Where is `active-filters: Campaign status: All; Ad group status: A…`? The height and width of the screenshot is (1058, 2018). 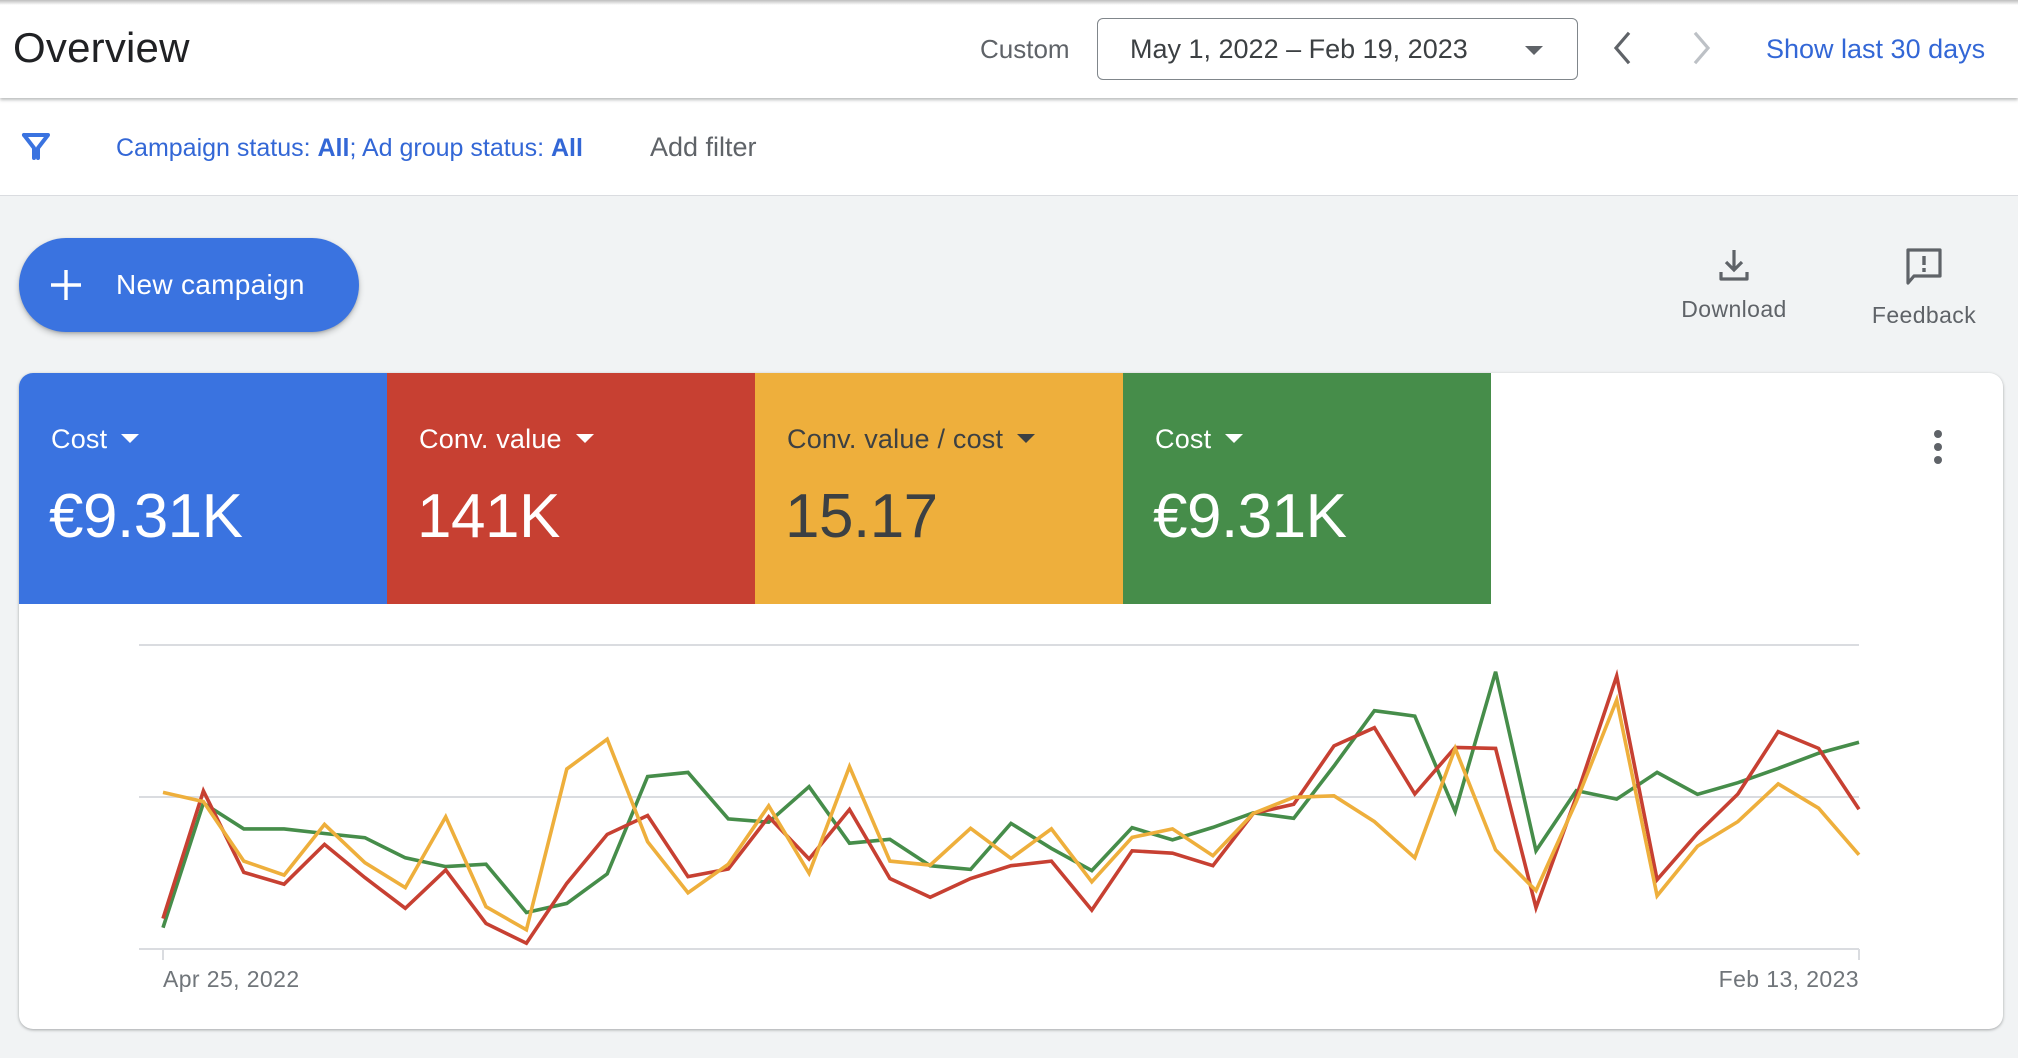 active-filters: Campaign status: All; Ad group status: A… is located at coordinates (349, 148).